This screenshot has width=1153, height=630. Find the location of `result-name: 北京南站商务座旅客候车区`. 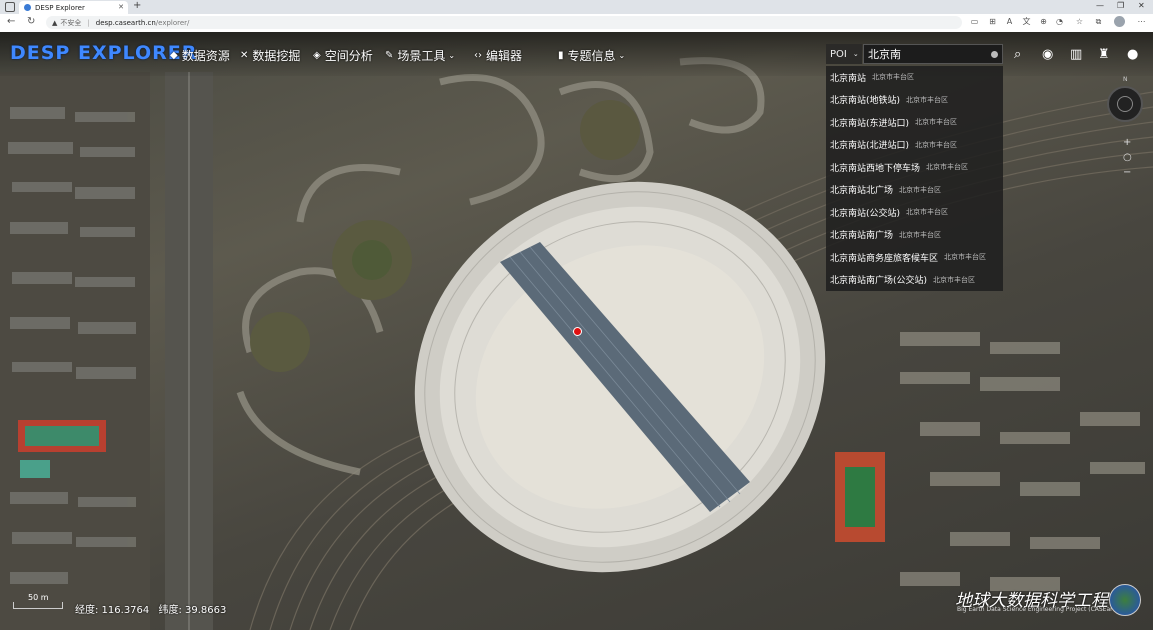

result-name: 北京南站商务座旅客候车区 is located at coordinates (884, 258).